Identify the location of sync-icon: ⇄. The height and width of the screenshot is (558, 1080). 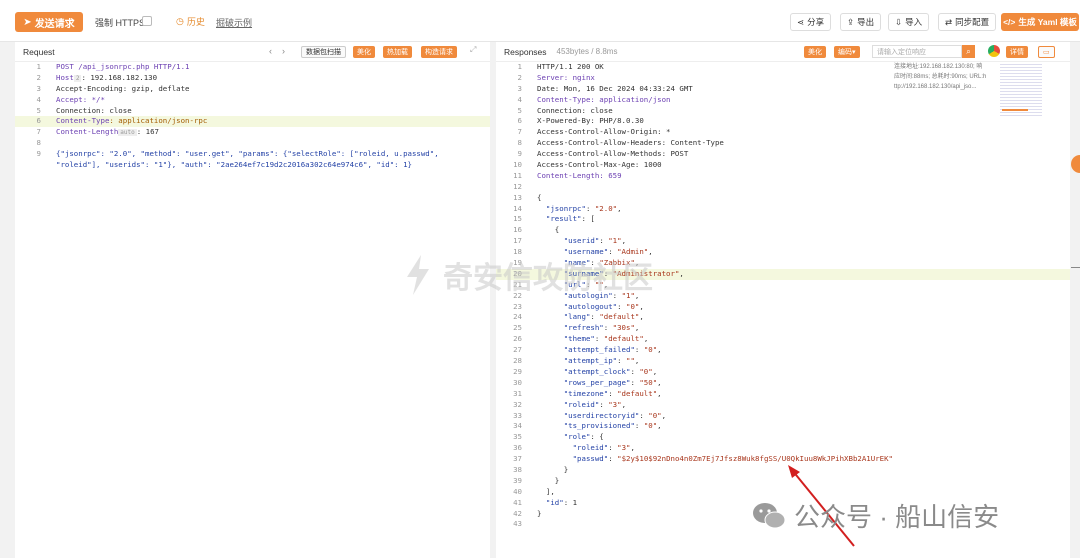
(949, 21).